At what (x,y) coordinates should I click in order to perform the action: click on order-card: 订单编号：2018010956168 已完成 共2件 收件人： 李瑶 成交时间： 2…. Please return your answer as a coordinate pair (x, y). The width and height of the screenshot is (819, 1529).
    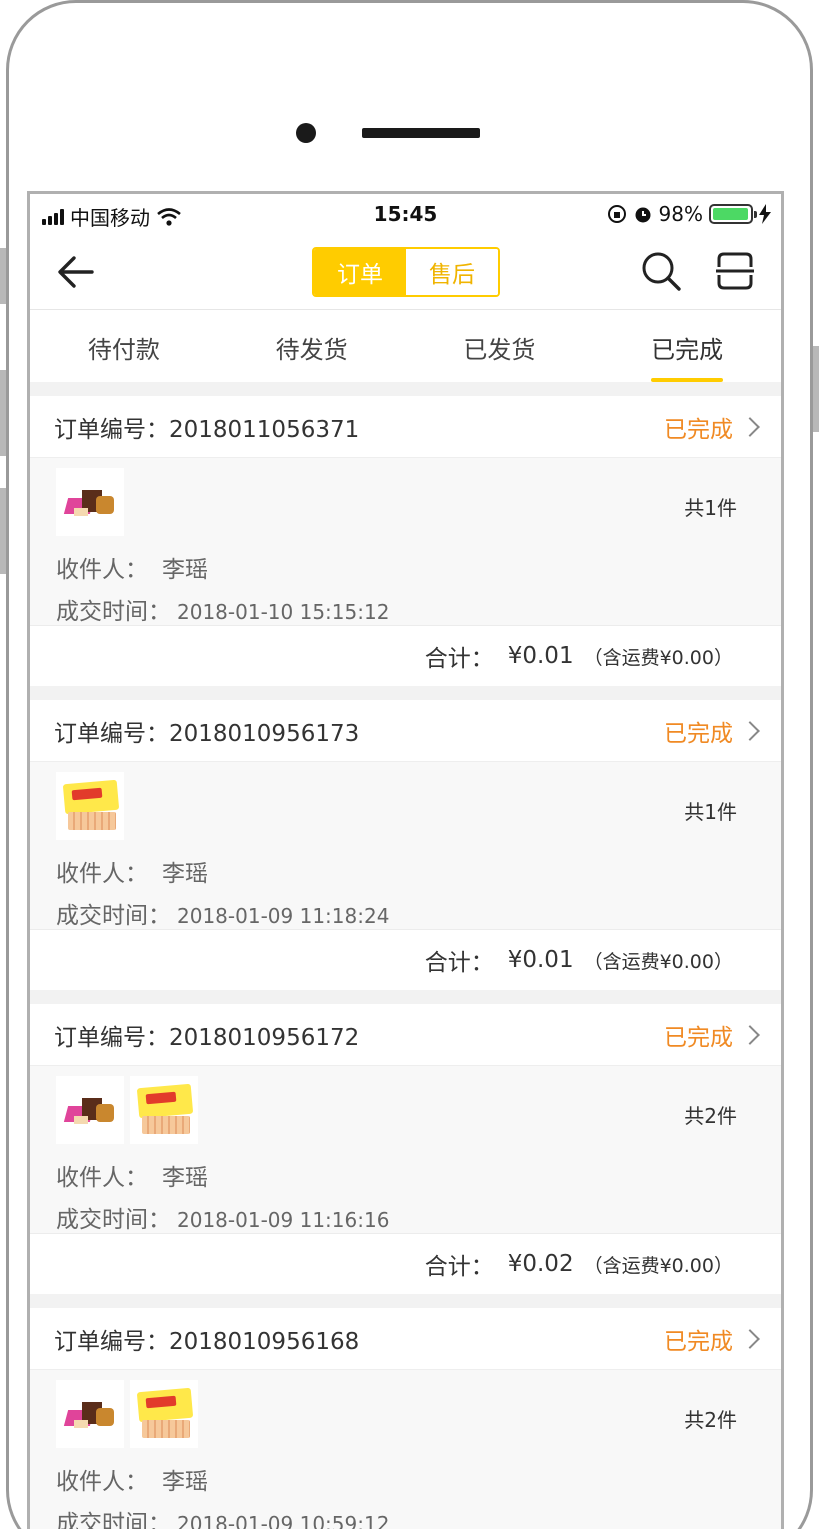
    Looking at the image, I should click on (405, 1418).